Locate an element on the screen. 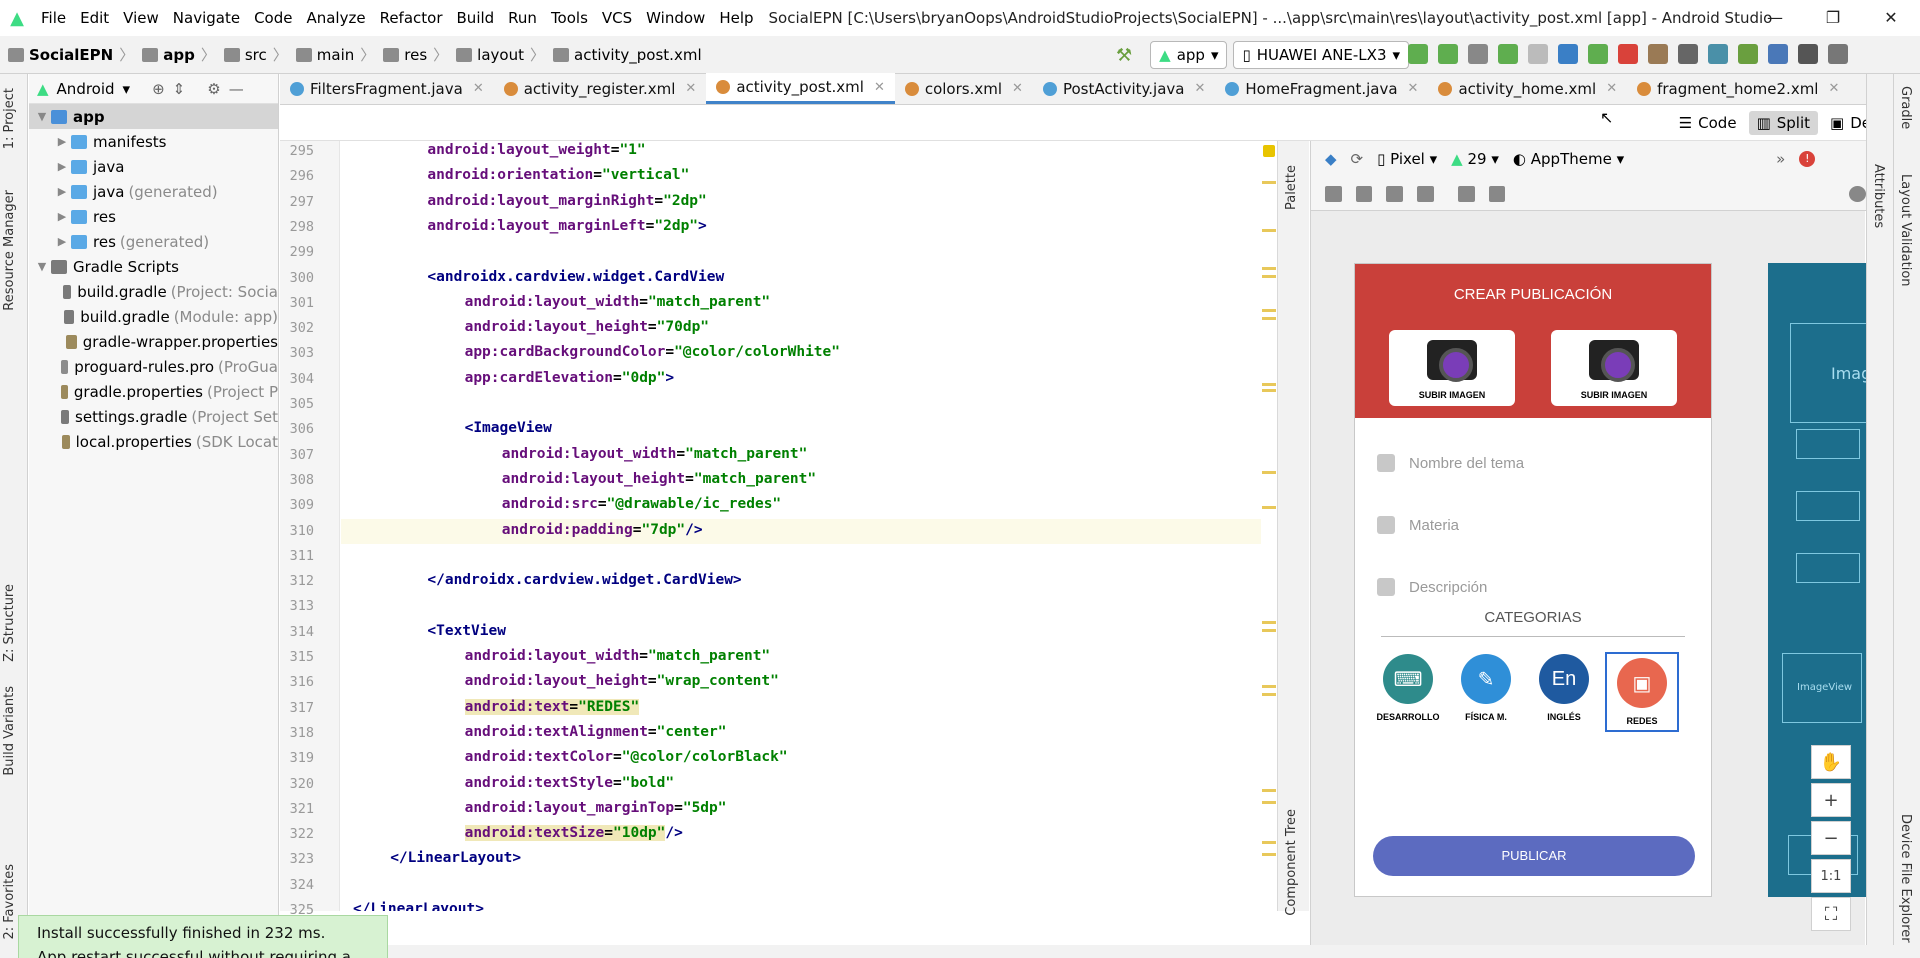  tree-item: ▼ app is located at coordinates (153, 116).